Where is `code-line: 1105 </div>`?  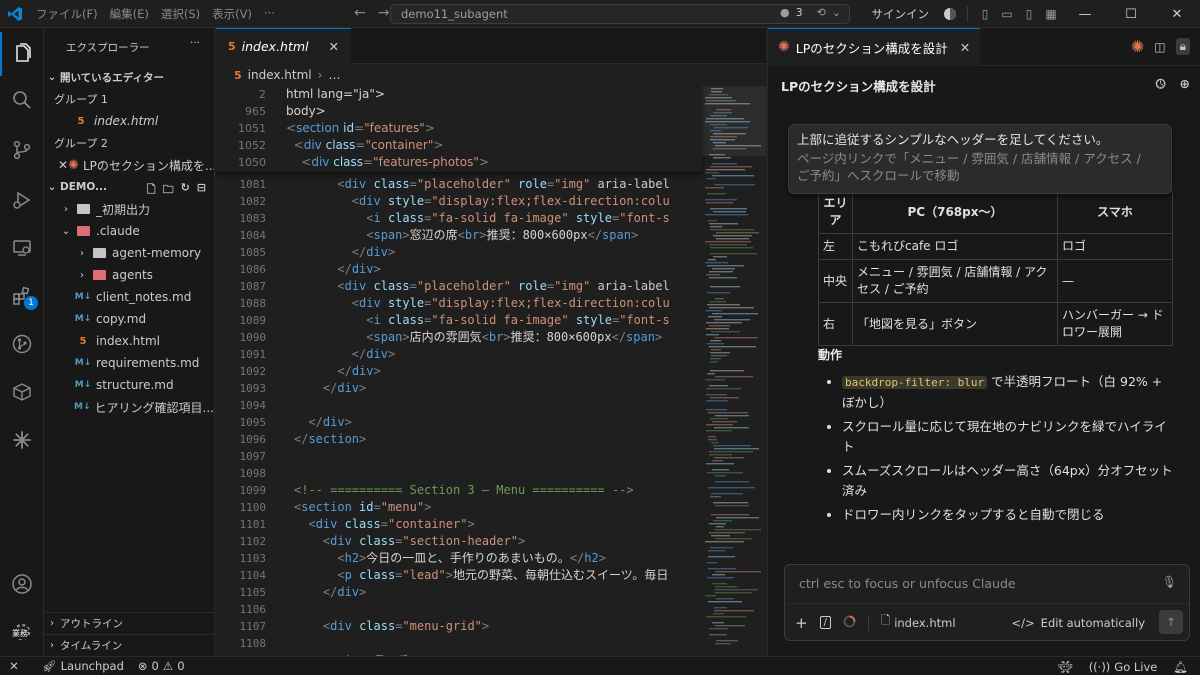
code-line: 1105 </div> is located at coordinates (459, 592).